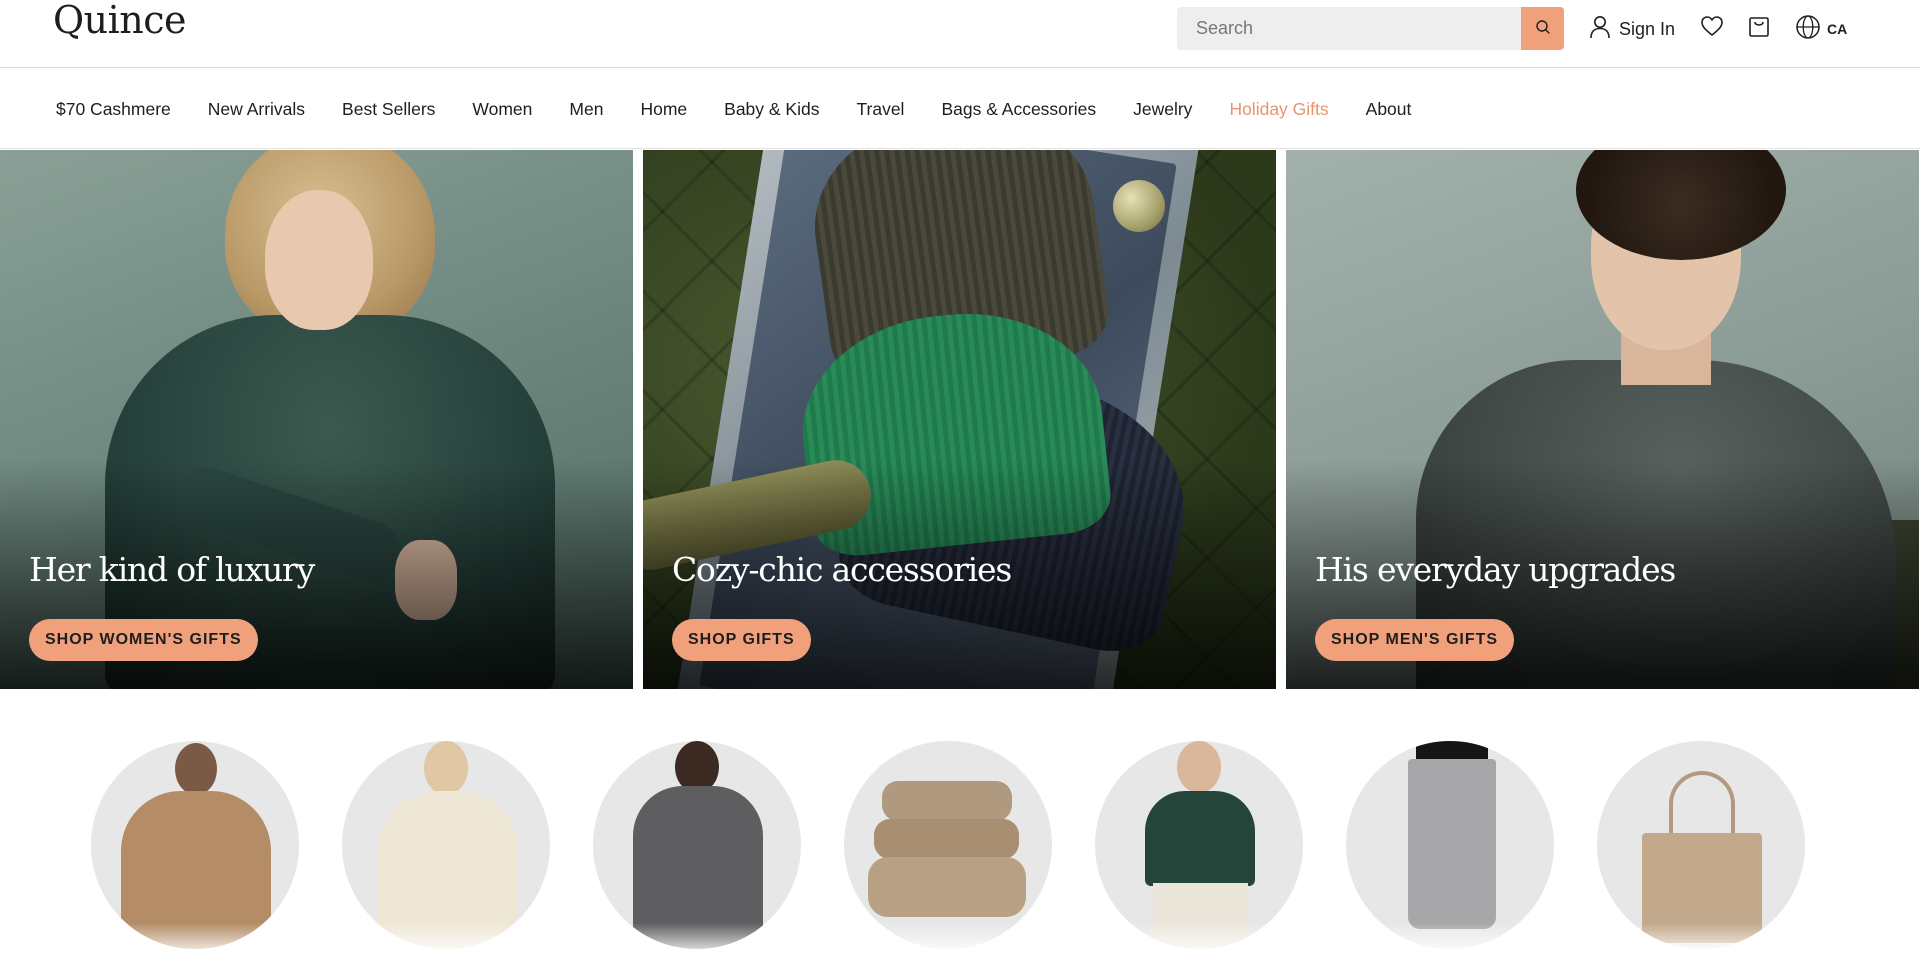 The height and width of the screenshot is (953, 1920). Describe the element at coordinates (1162, 109) in the screenshot. I see `nav-item-jewelry: Jewelry` at that location.